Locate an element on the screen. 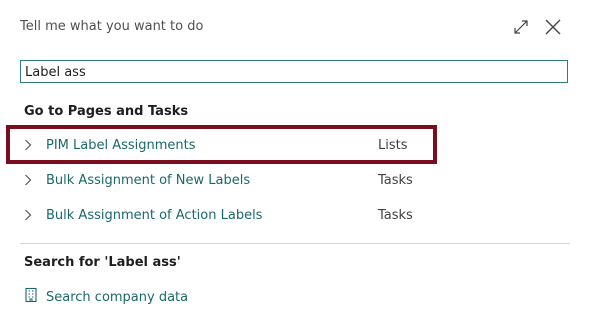 This screenshot has width=592, height=312. dialog-title: Tell me what you want to do is located at coordinates (112, 26).